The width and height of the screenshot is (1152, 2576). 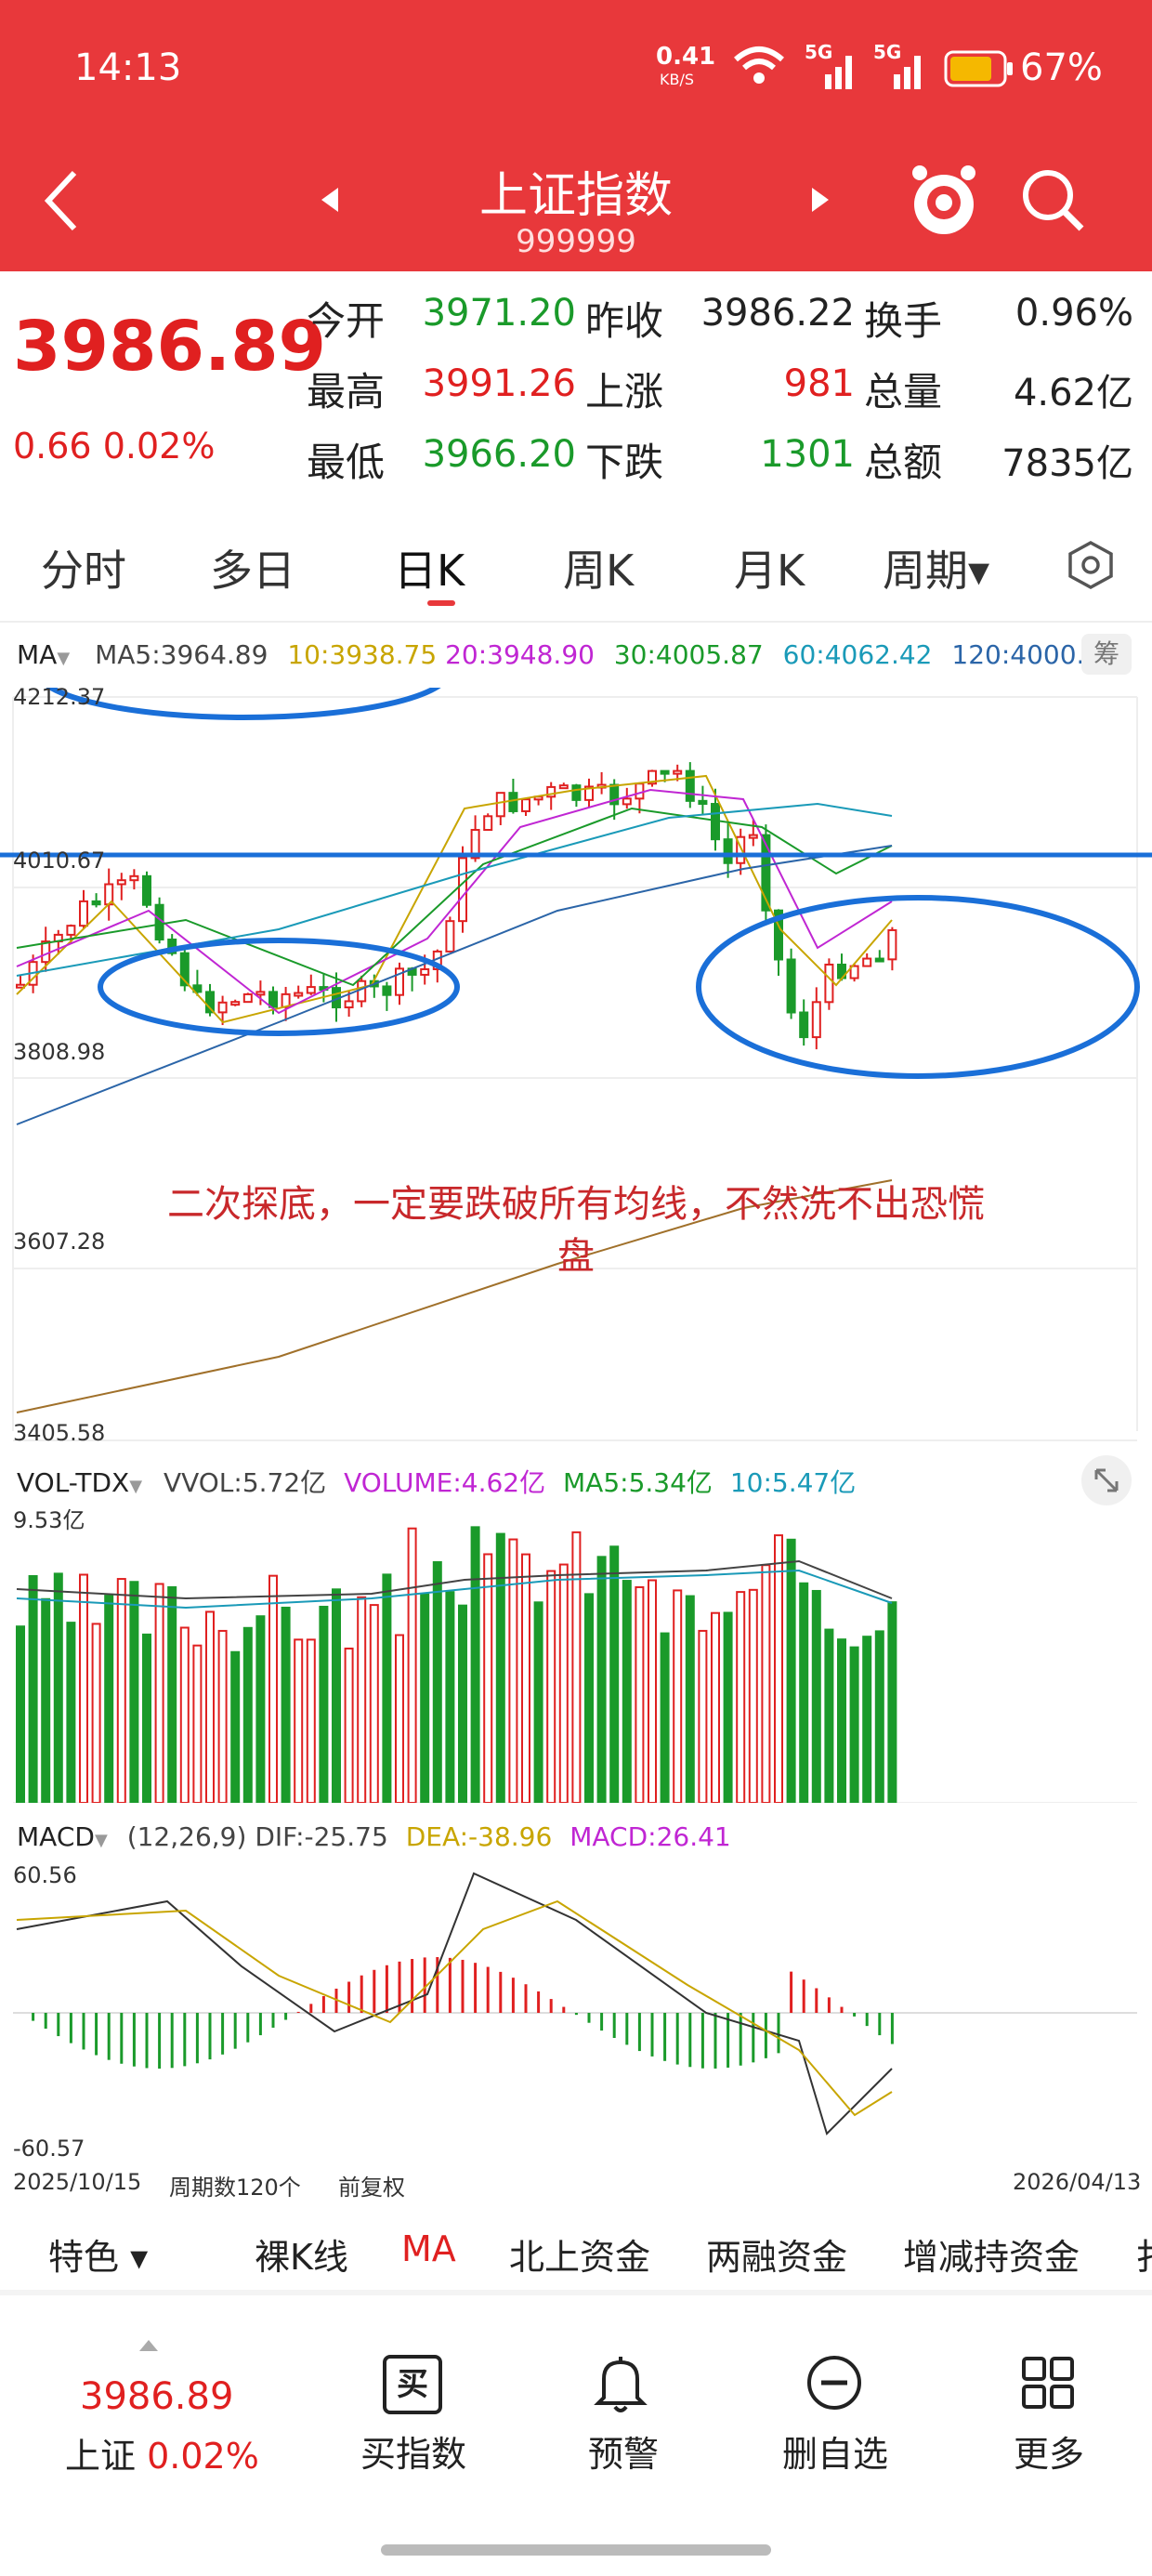 I want to click on net-speed: 0.41, so click(x=686, y=57).